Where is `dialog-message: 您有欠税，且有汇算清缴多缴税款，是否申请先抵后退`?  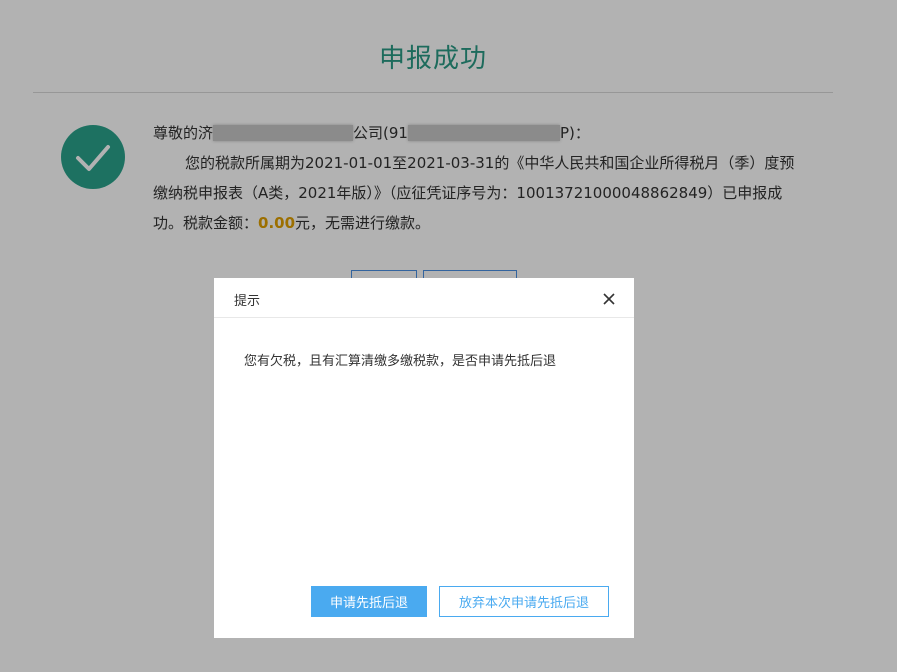
dialog-message: 您有欠税，且有汇算清缴多缴税款，是否申请先抵后退 is located at coordinates (400, 361).